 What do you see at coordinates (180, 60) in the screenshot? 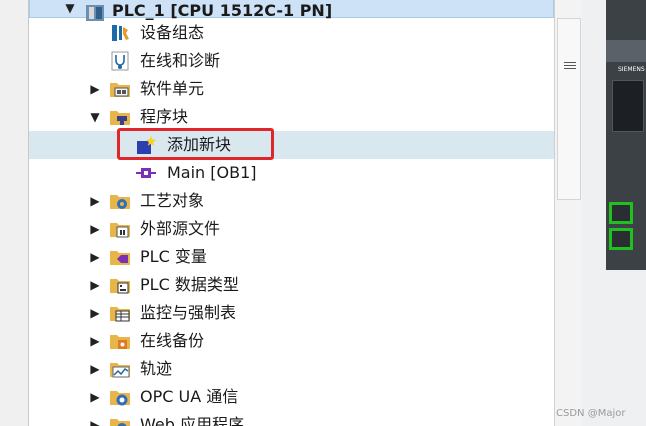
I see `tree-label-online-diagnostics: 在线和诊断` at bounding box center [180, 60].